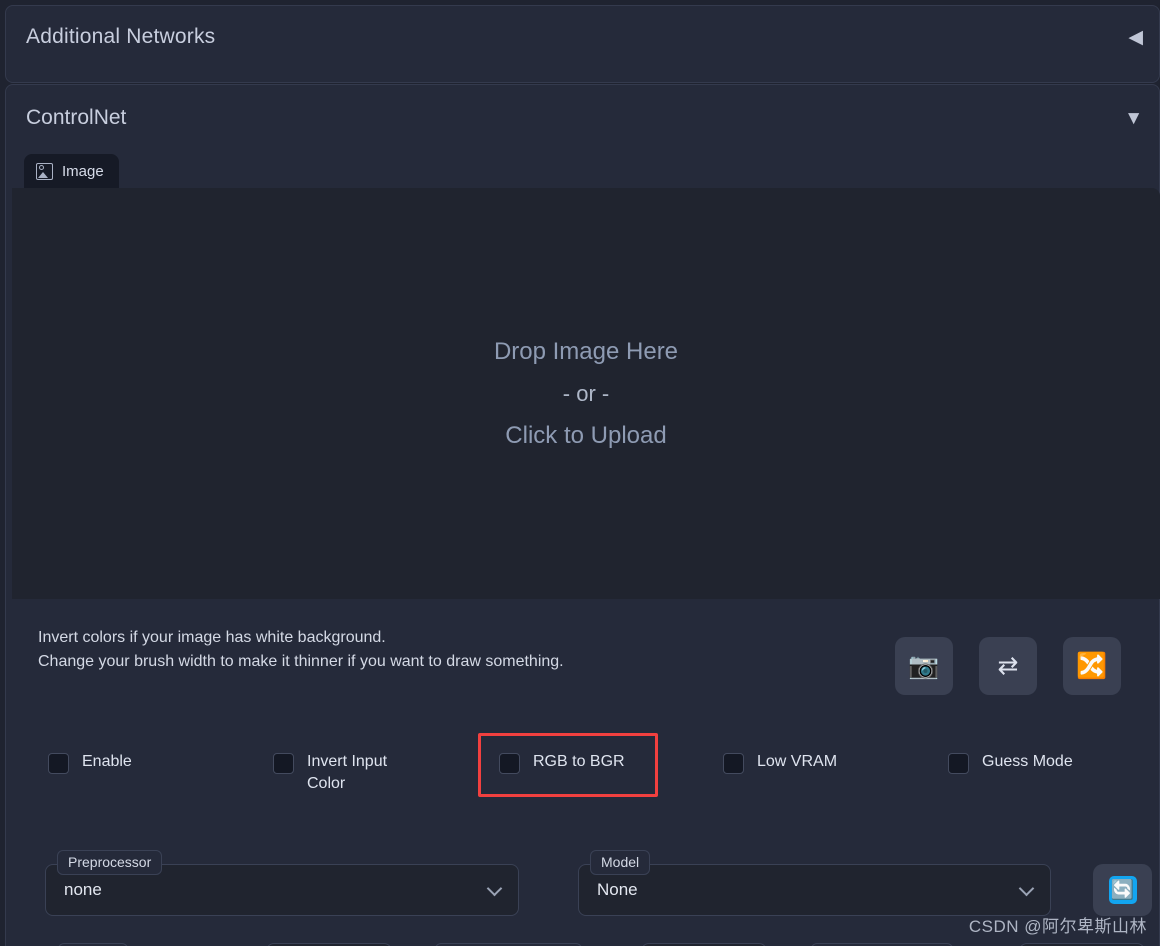 Image resolution: width=1160 pixels, height=946 pixels. What do you see at coordinates (1027, 761) in the screenshot?
I see `checkbox-guess-mode-label: Guess Mode` at bounding box center [1027, 761].